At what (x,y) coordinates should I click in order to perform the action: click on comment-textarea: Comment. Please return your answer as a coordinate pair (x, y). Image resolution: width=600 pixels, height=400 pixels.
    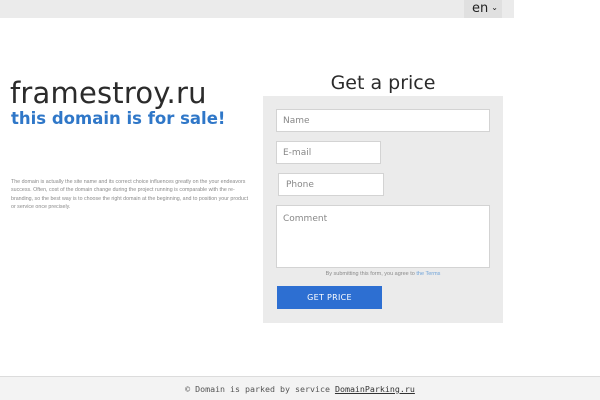
    Looking at the image, I should click on (383, 236).